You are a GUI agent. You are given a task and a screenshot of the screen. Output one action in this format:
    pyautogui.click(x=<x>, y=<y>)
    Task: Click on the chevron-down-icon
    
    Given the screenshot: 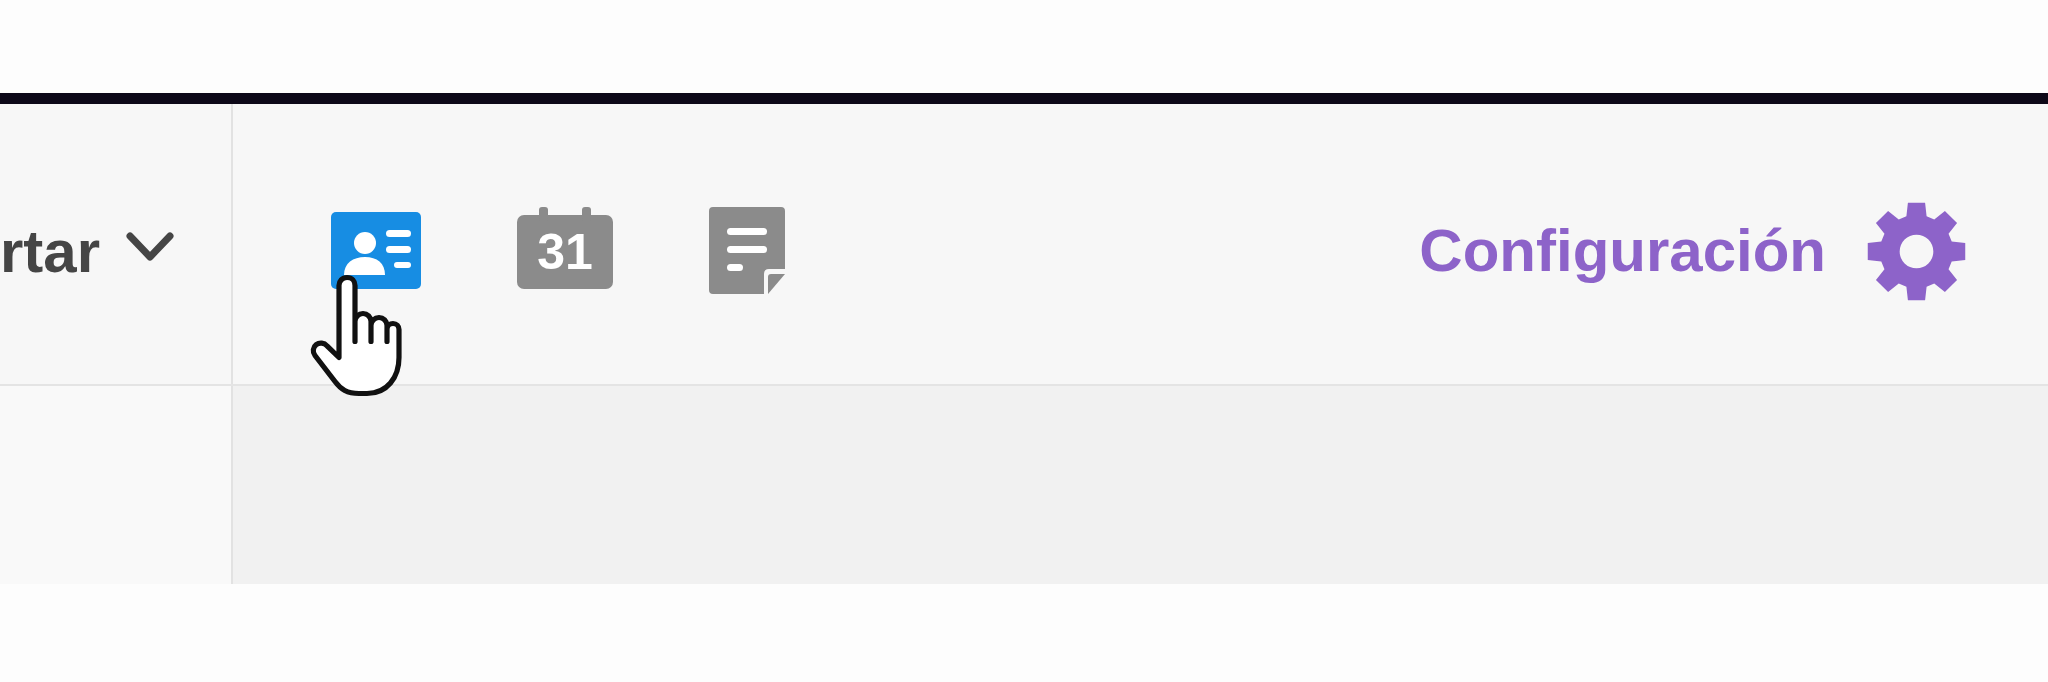 What is the action you would take?
    pyautogui.click(x=150, y=247)
    